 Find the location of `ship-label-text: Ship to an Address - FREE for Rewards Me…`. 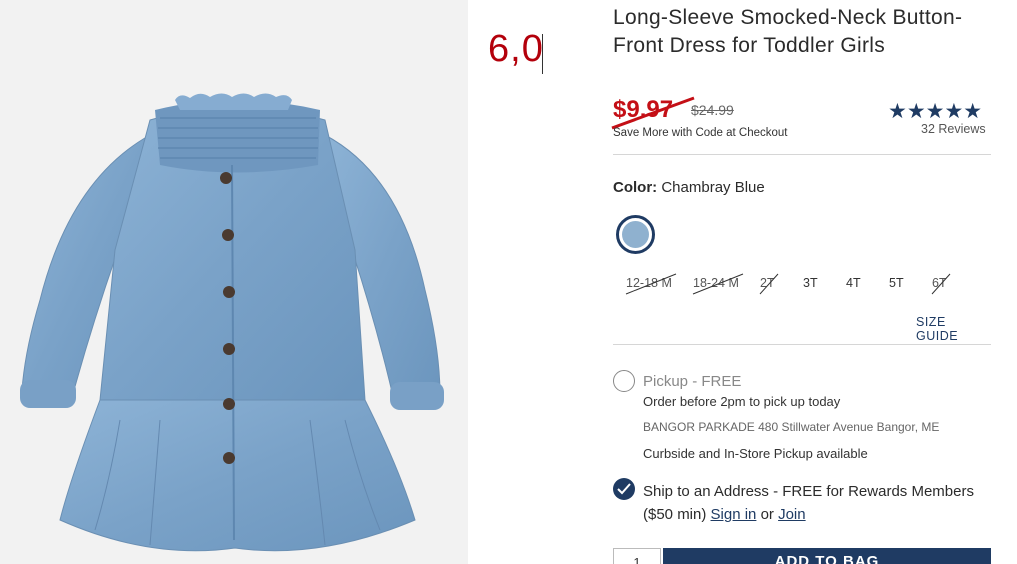

ship-label-text: Ship to an Address - FREE for Rewards Me… is located at coordinates (808, 503).